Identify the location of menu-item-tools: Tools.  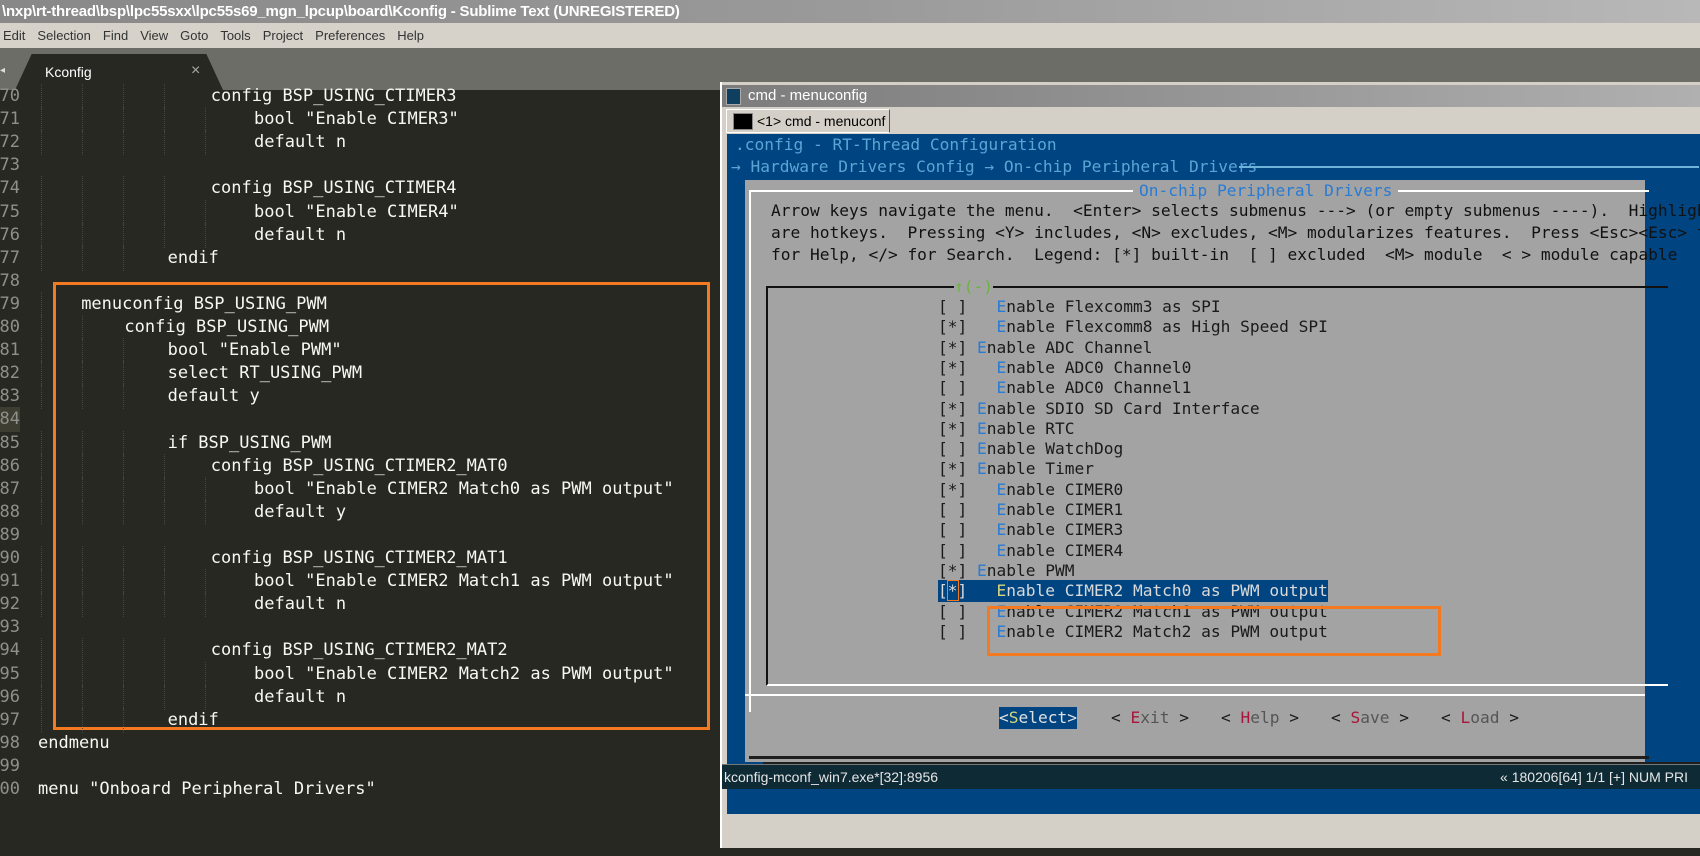
(235, 35).